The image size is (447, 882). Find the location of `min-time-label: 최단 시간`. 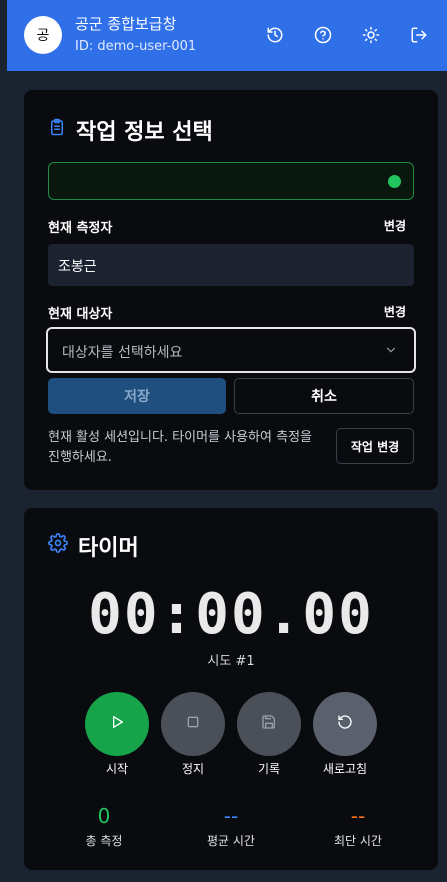

min-time-label: 최단 시간 is located at coordinates (358, 841).